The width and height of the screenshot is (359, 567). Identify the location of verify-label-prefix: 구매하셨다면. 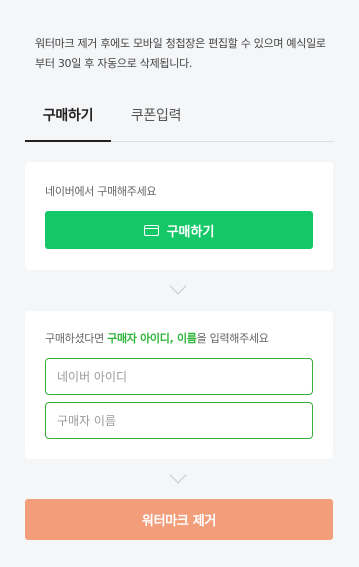
(76, 338).